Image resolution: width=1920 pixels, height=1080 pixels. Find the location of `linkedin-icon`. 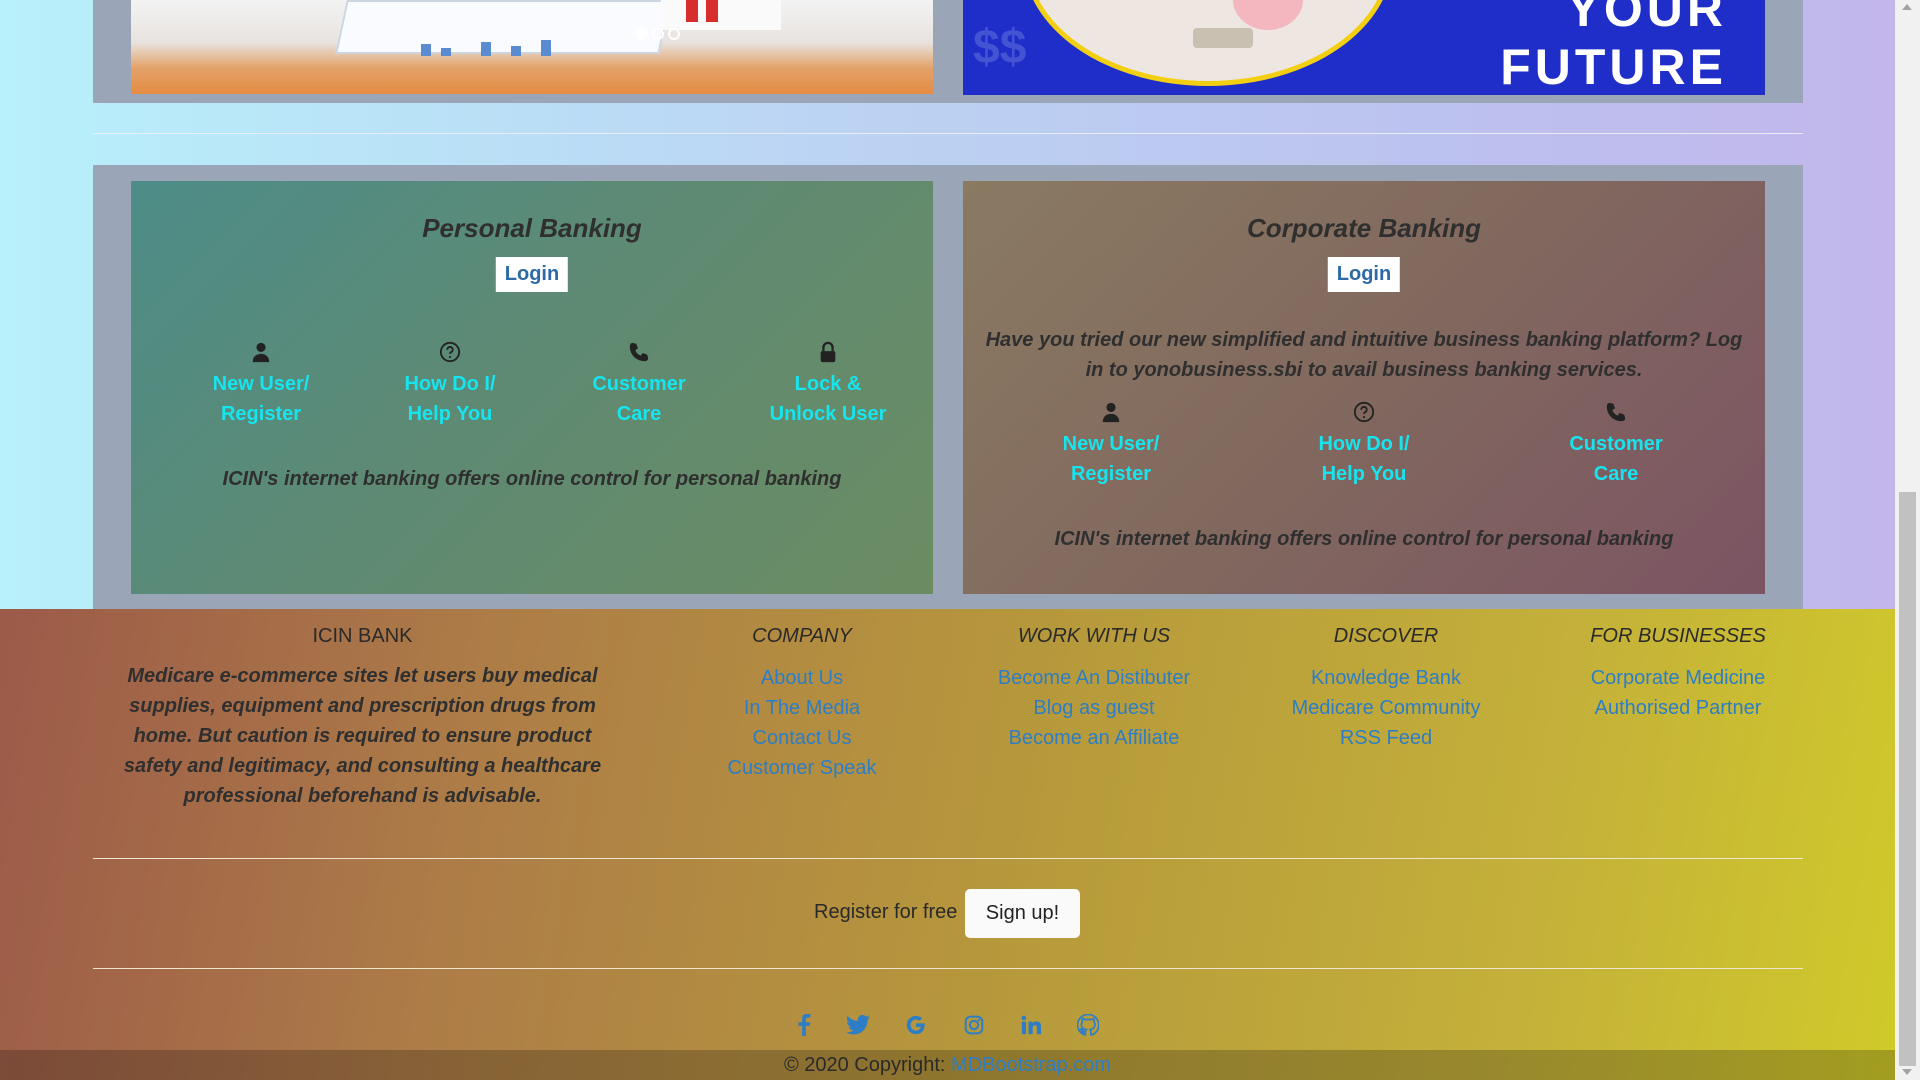

linkedin-icon is located at coordinates (1031, 1025).